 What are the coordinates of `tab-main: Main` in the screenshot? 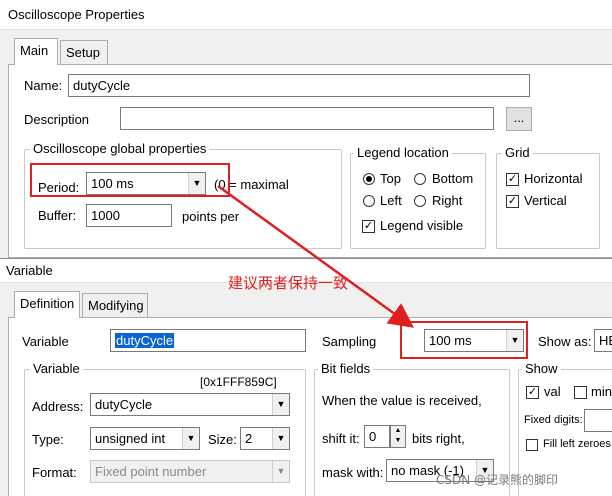 It's located at (36, 51).